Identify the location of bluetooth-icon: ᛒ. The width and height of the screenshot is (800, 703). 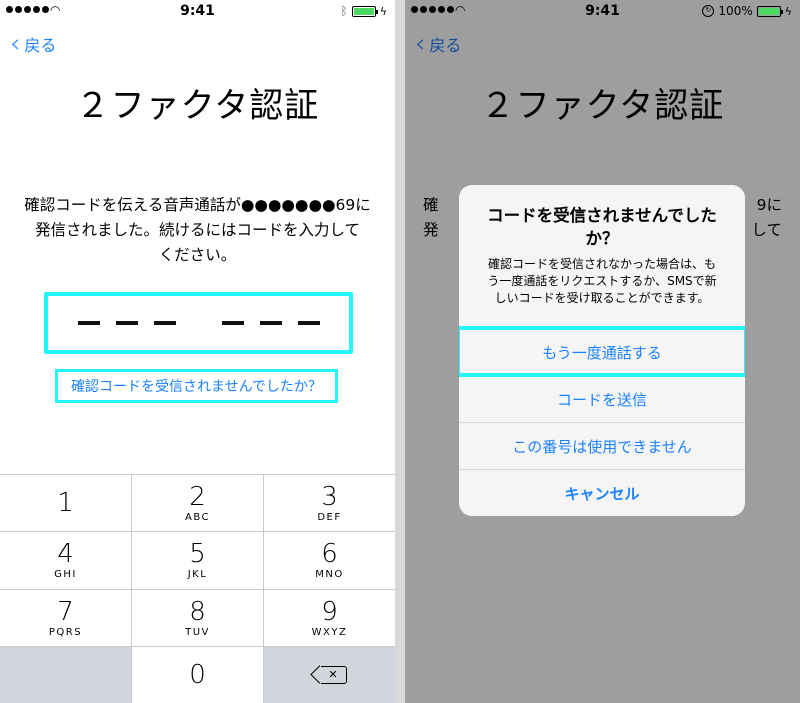
(344, 11).